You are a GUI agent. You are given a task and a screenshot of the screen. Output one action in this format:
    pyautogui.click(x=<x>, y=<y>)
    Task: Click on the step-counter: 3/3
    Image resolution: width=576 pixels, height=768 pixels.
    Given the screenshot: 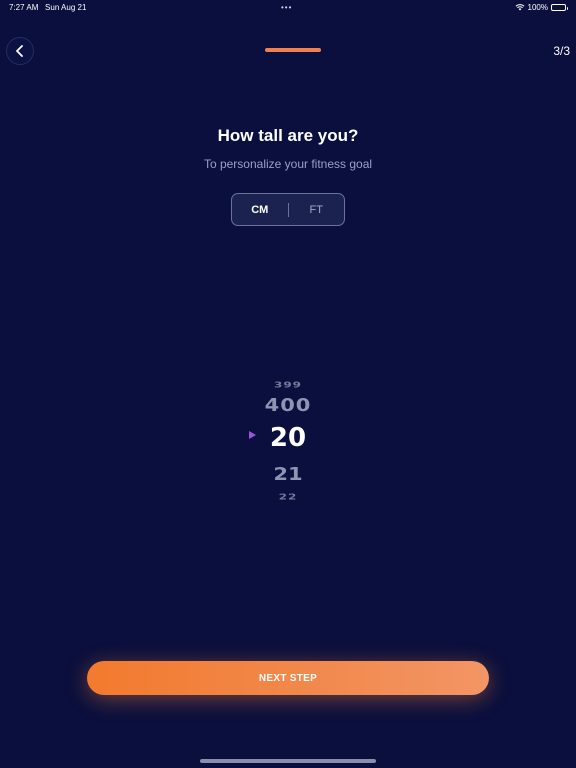 What is the action you would take?
    pyautogui.click(x=561, y=51)
    